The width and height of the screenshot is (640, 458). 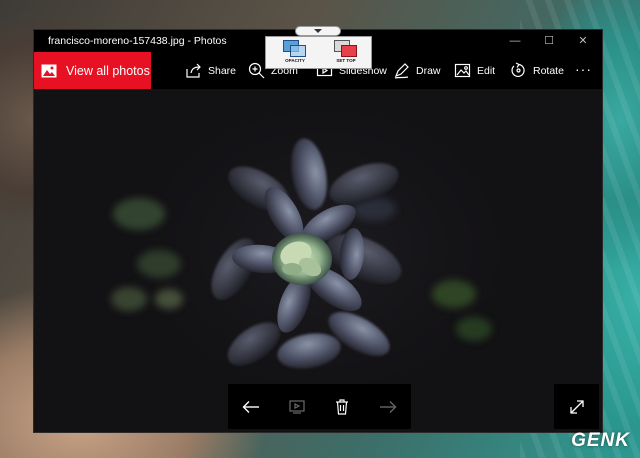 I want to click on next-button, so click(x=388, y=407).